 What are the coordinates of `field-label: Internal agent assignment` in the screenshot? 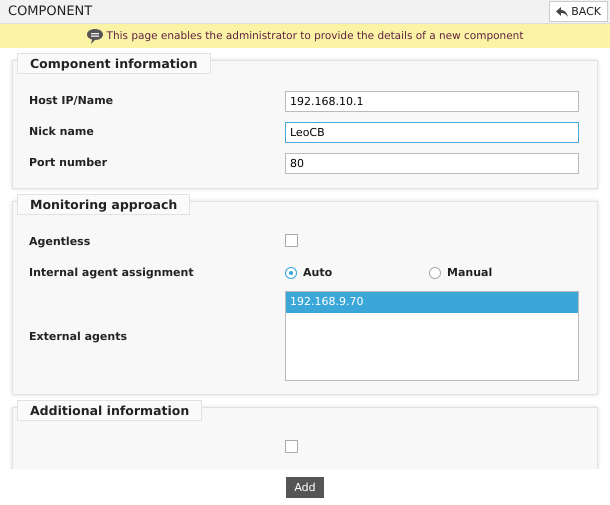 It's located at (112, 272).